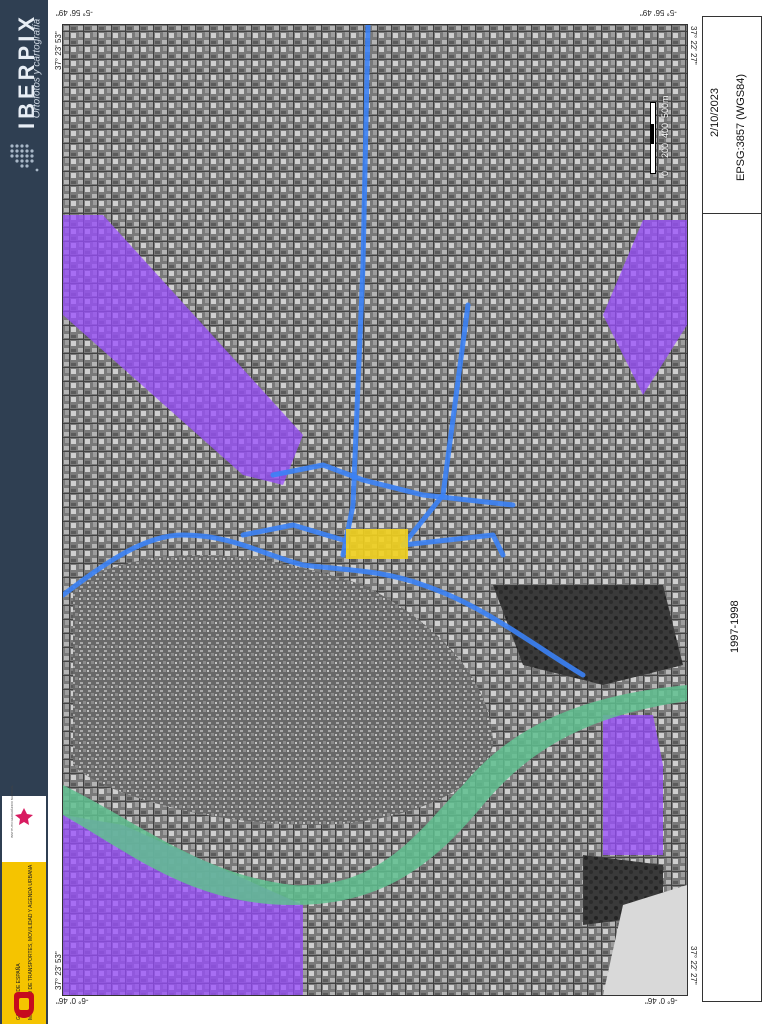  What do you see at coordinates (665, 173) in the screenshot?
I see `scale-label-0: 0` at bounding box center [665, 173].